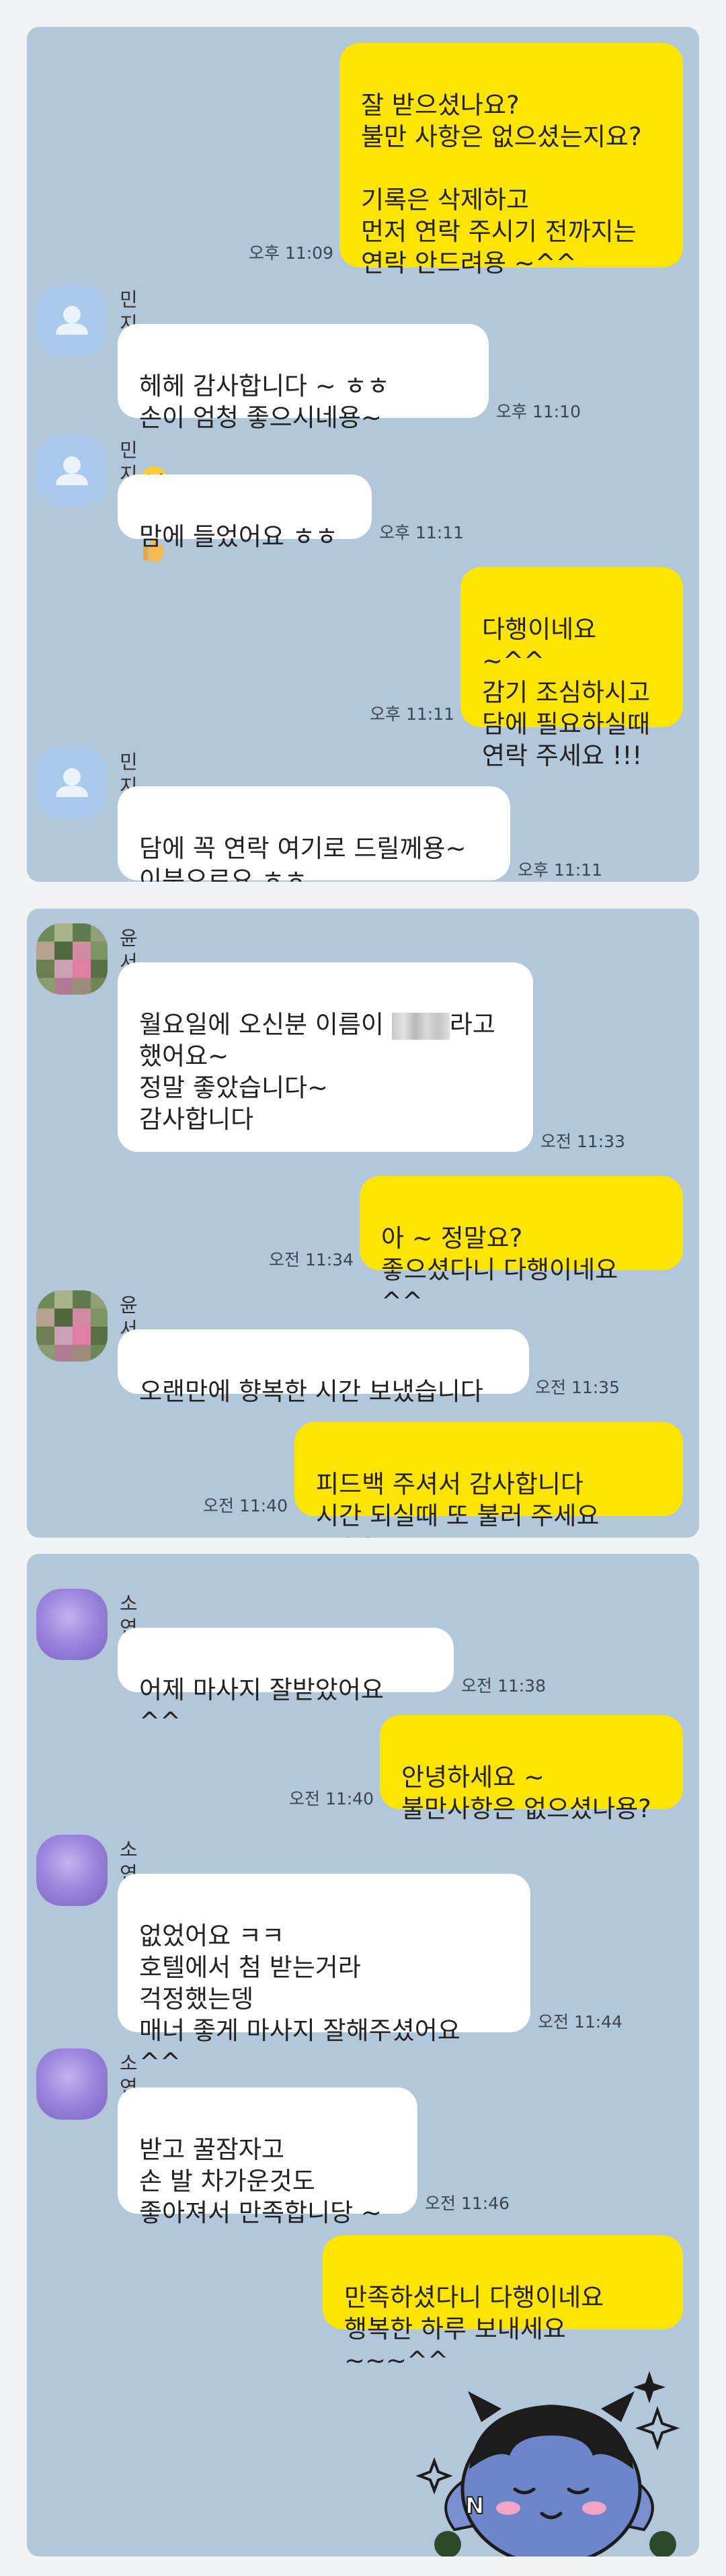 The image size is (726, 2576). Describe the element at coordinates (526, 1793) in the screenshot. I see `message-text: 안녕하세요 ~ 불만사항은 없으셨나용?` at that location.